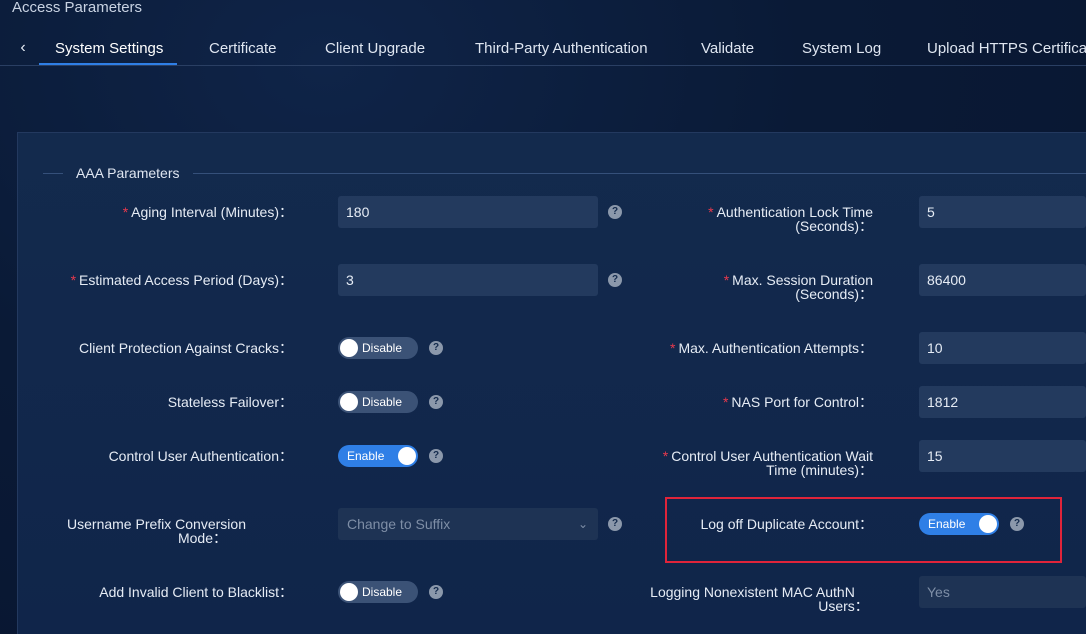 This screenshot has height=634, width=1086. What do you see at coordinates (797, 402) in the screenshot?
I see `nas-port-label: * NAS Port for Control：` at bounding box center [797, 402].